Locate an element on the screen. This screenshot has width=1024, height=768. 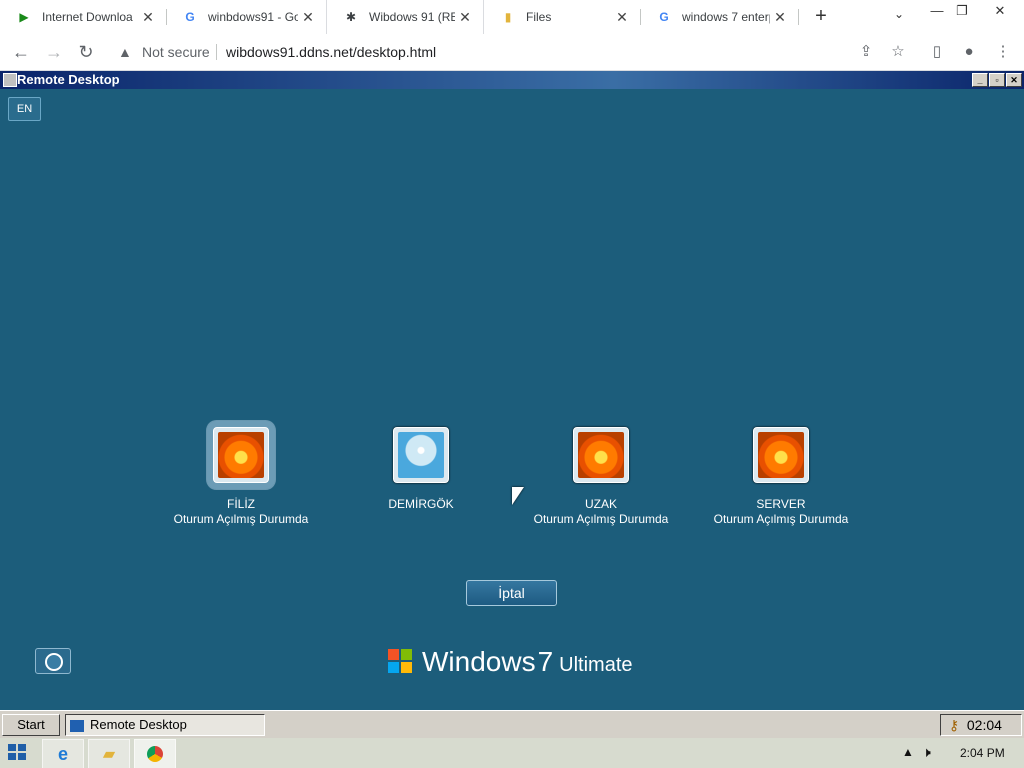
new-tab-button: + is located at coordinates (821, 16).